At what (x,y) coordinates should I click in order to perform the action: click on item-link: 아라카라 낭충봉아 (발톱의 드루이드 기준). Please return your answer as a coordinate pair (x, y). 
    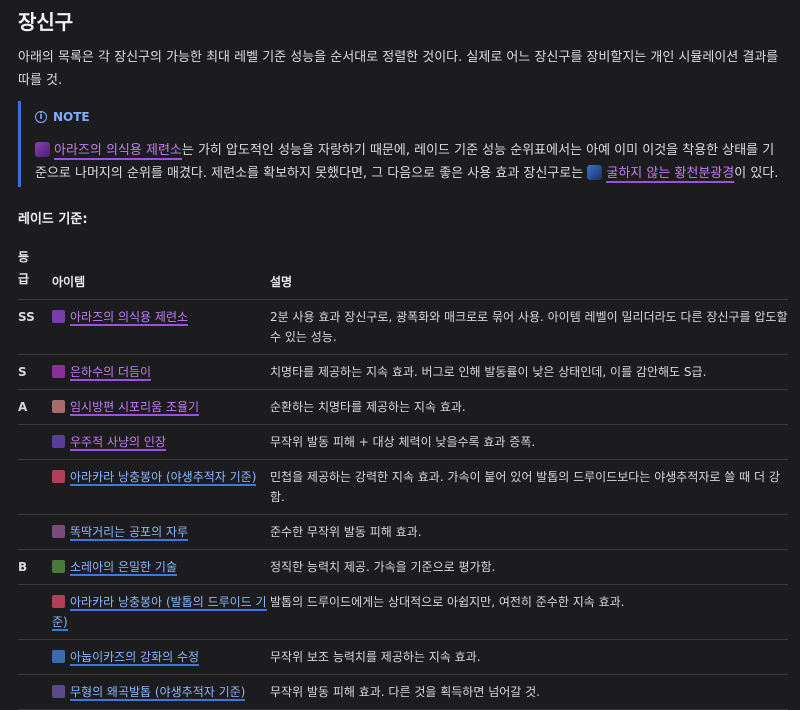
    Looking at the image, I should click on (159, 613).